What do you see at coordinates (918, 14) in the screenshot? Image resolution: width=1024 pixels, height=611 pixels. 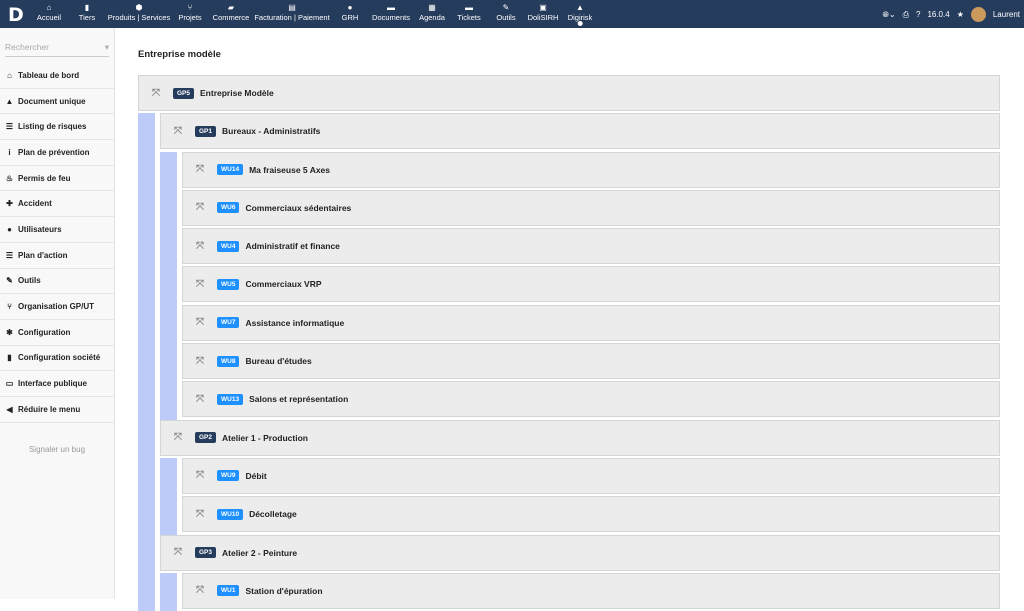 I see `help-icon: ?` at bounding box center [918, 14].